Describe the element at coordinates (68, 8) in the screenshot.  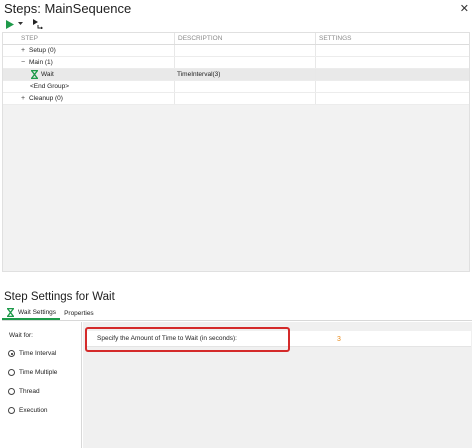
I see `steps-panel-title: Steps: MainSequence` at that location.